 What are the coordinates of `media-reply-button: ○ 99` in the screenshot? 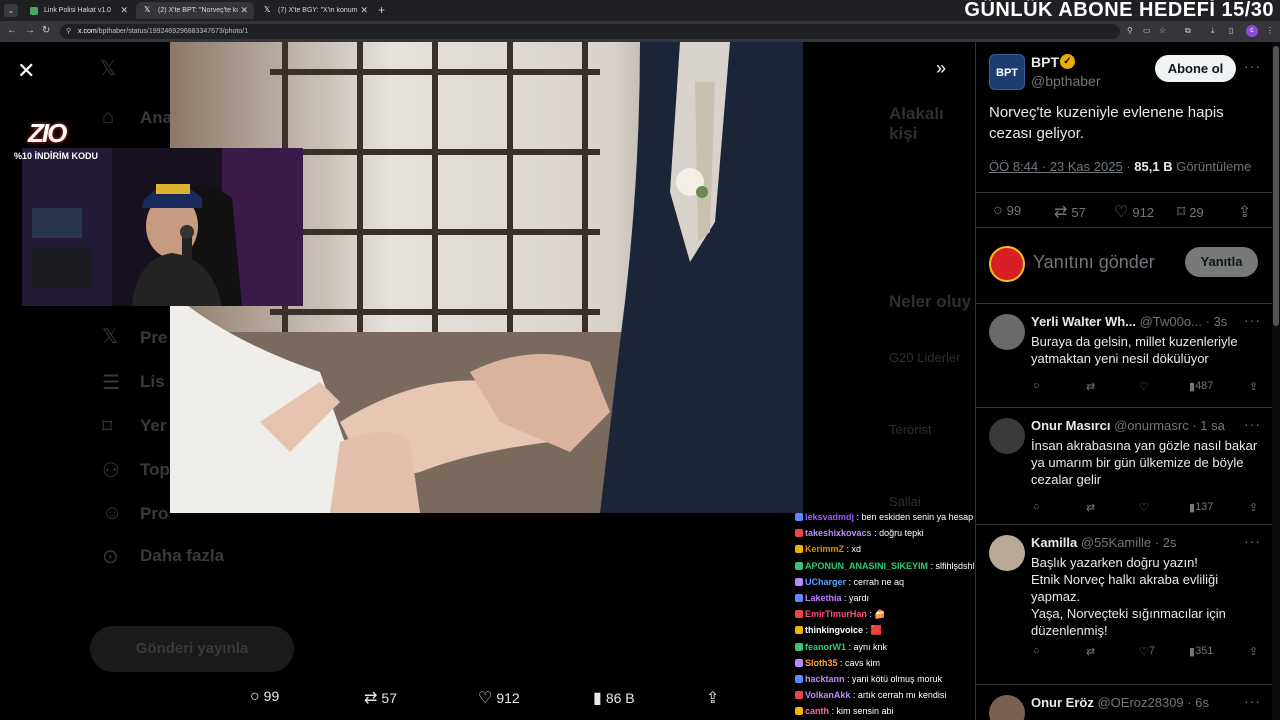 It's located at (264, 697).